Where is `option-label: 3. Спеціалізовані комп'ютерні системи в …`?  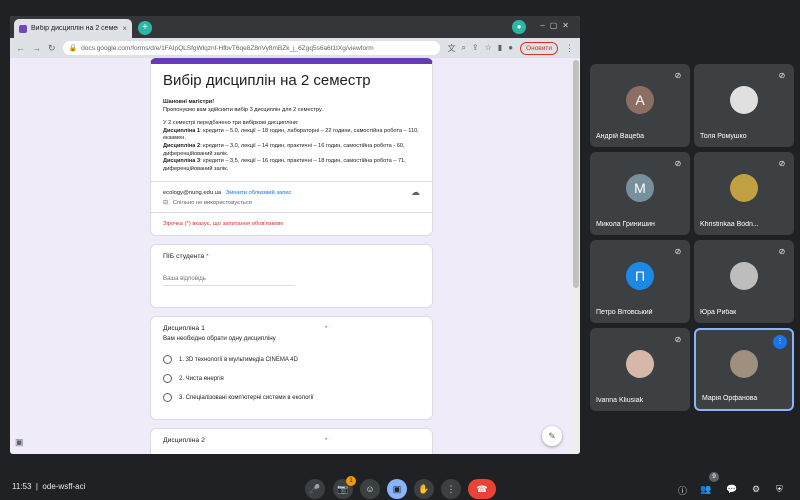
option-label: 3. Спеціалізовані комп'ютерні системи в … is located at coordinates (246, 397).